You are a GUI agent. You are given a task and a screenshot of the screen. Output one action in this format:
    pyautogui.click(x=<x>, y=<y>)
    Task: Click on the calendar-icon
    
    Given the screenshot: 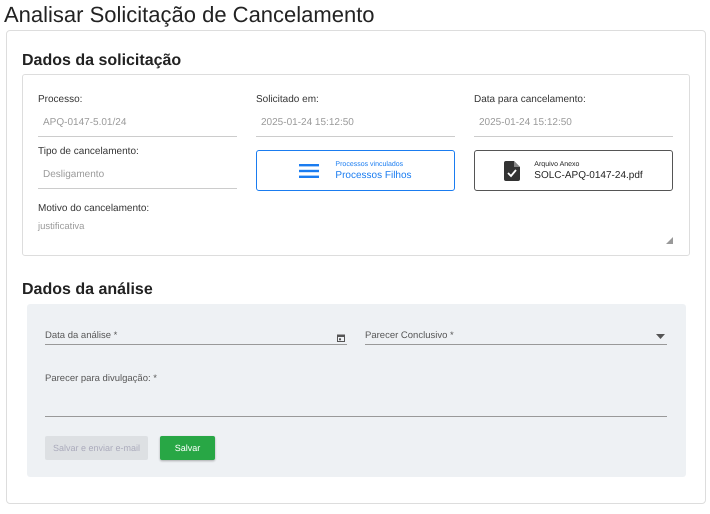 What is the action you would take?
    pyautogui.click(x=341, y=338)
    